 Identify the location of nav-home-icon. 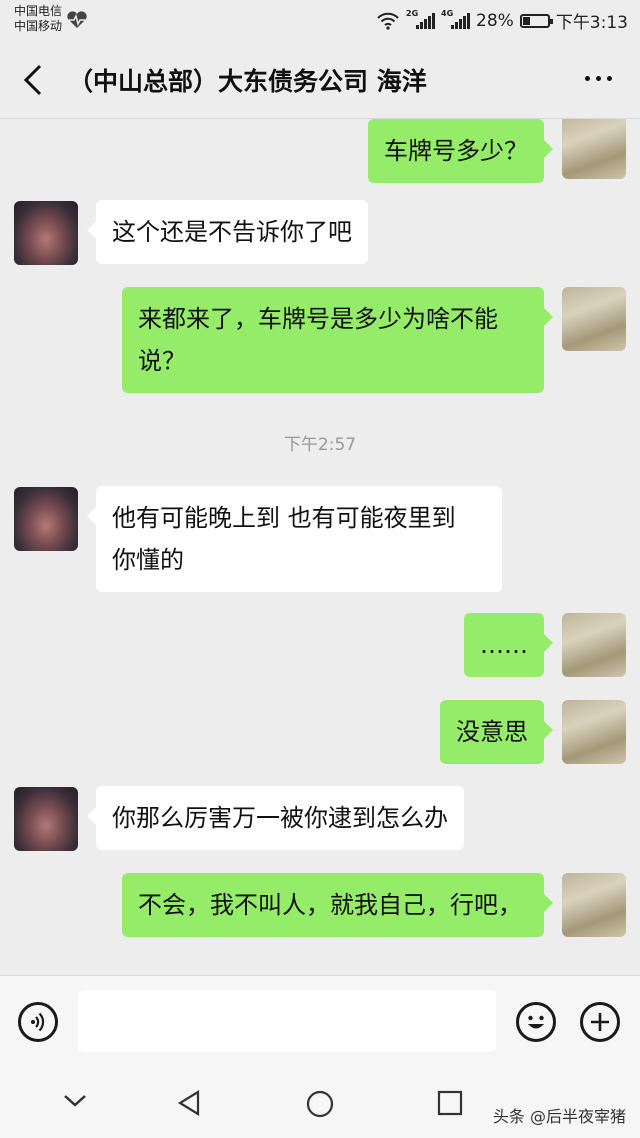
(320, 1104).